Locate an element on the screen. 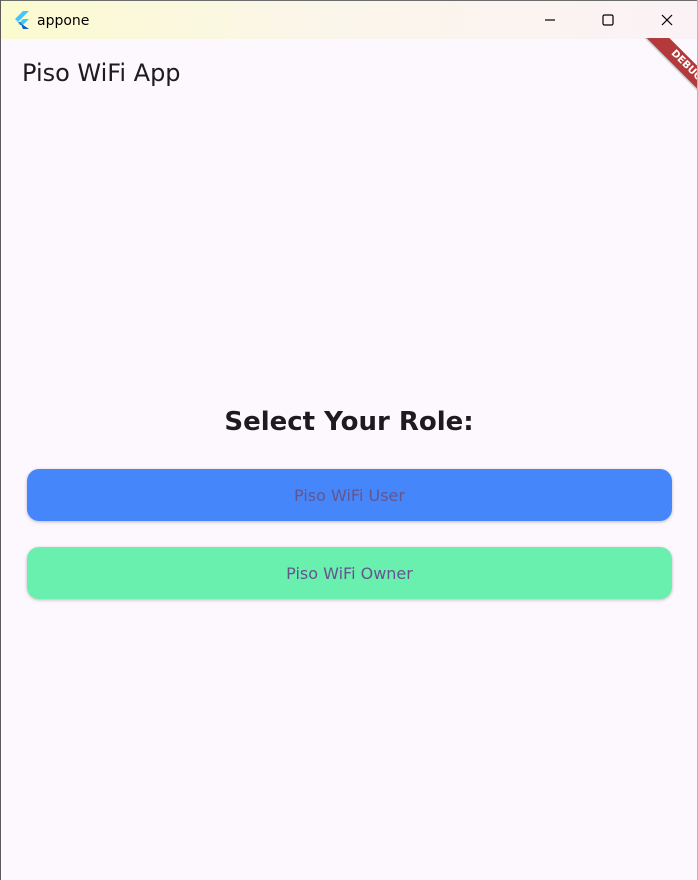 The height and width of the screenshot is (880, 698). minimize-icon is located at coordinates (550, 20).